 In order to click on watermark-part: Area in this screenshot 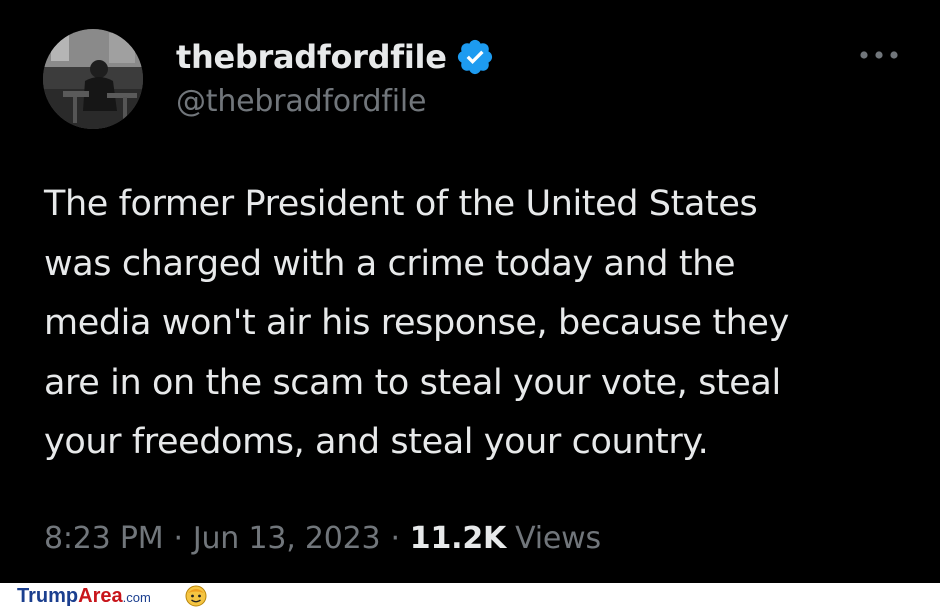, I will do `click(100, 596)`.